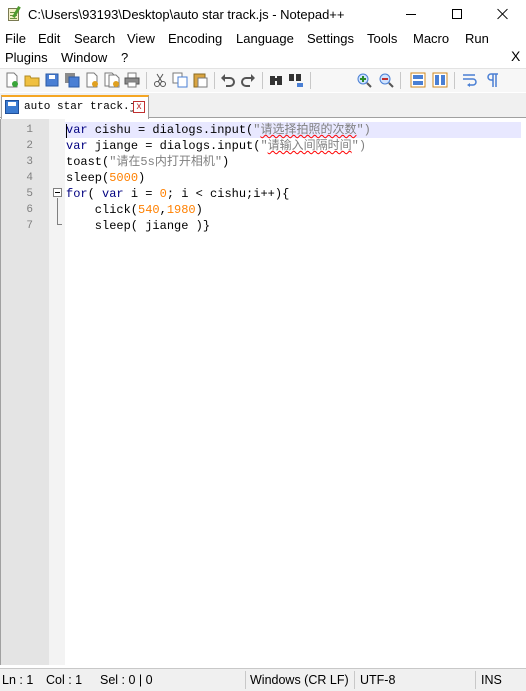 Image resolution: width=526 pixels, height=691 pixels. I want to click on menu-edit: Edit, so click(49, 38).